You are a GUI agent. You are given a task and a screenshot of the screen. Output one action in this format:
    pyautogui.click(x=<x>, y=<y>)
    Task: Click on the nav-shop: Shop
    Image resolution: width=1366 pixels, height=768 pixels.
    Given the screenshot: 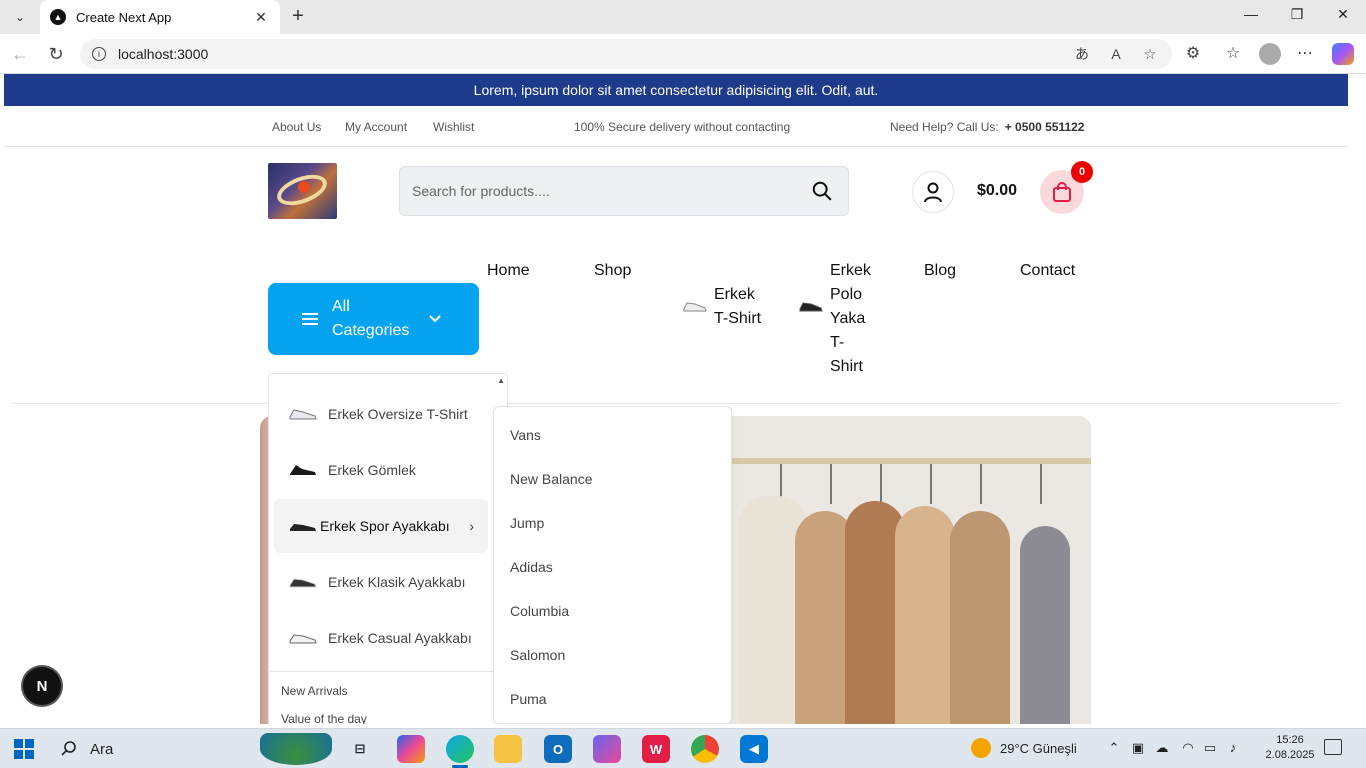 What is the action you would take?
    pyautogui.click(x=612, y=271)
    